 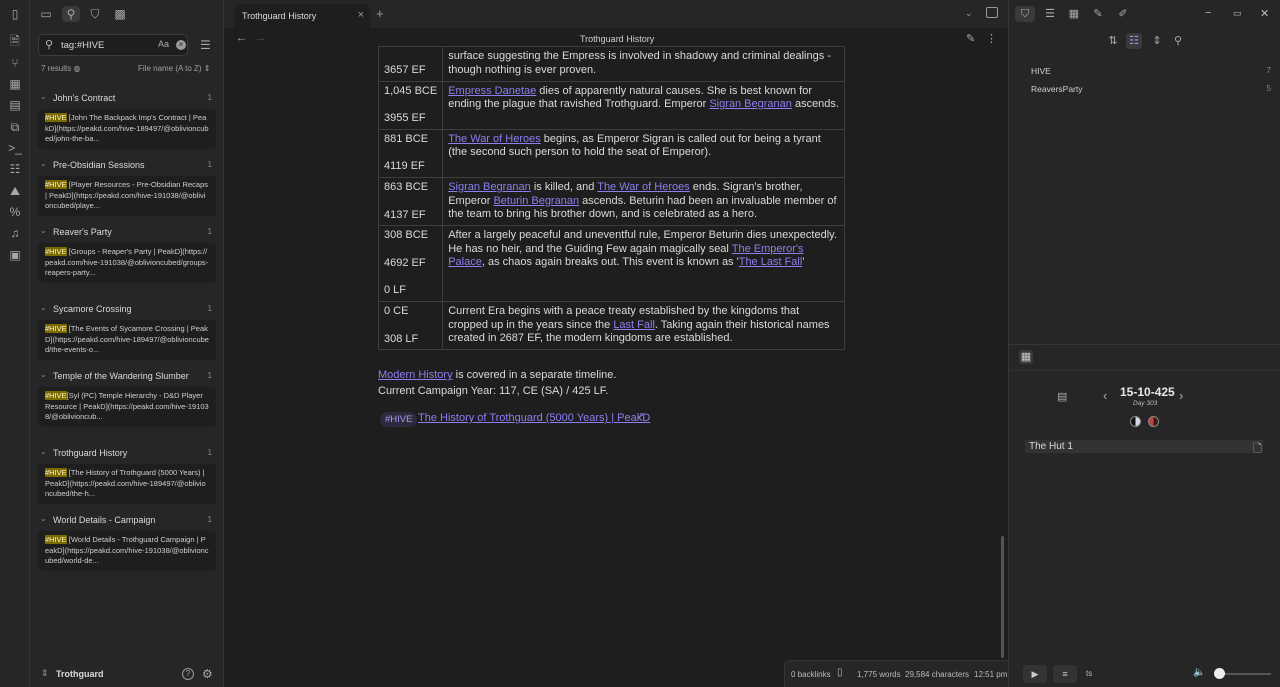 I want to click on tags-icon: ⛉, so click(x=1025, y=14).